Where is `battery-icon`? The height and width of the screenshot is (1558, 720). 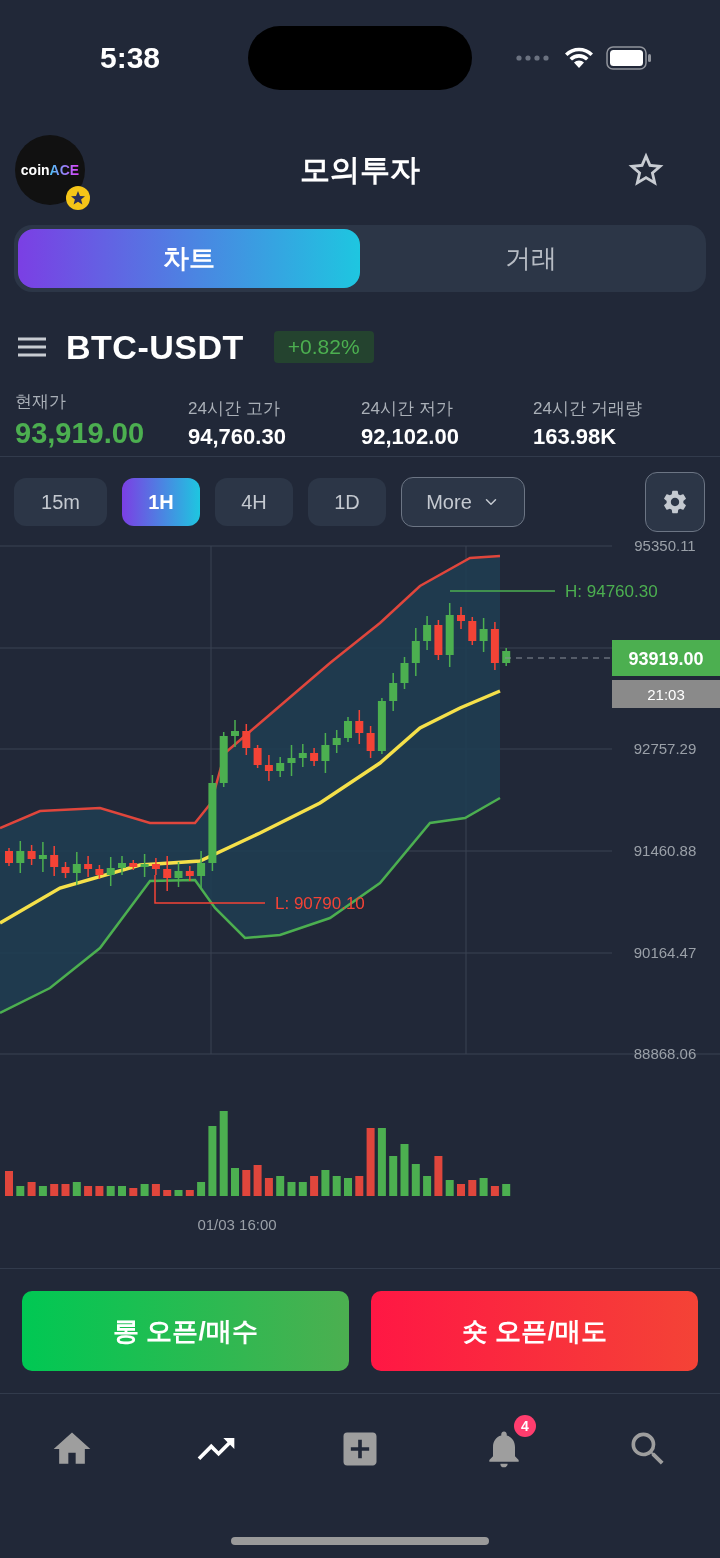
battery-icon is located at coordinates (629, 57).